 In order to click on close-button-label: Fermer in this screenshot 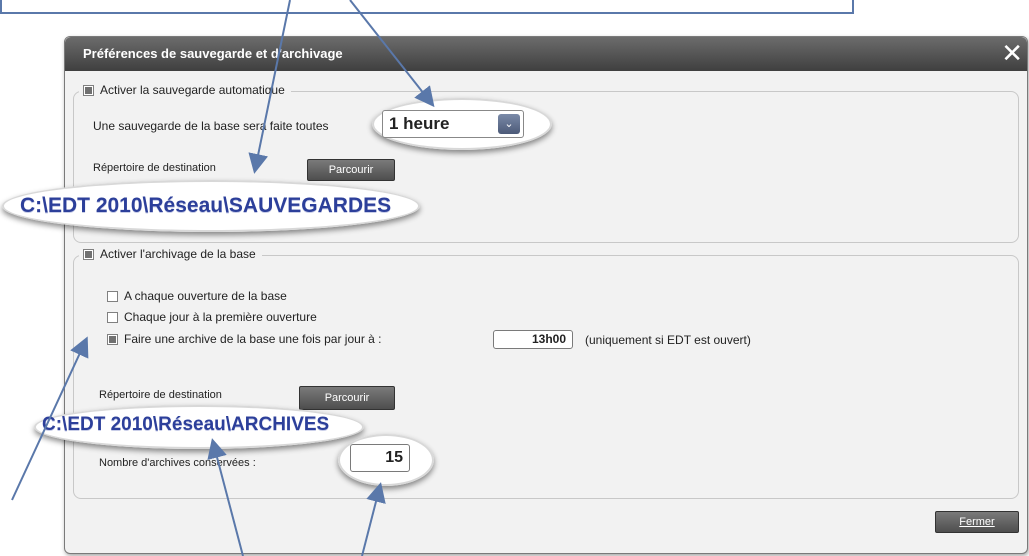, I will do `click(977, 522)`.